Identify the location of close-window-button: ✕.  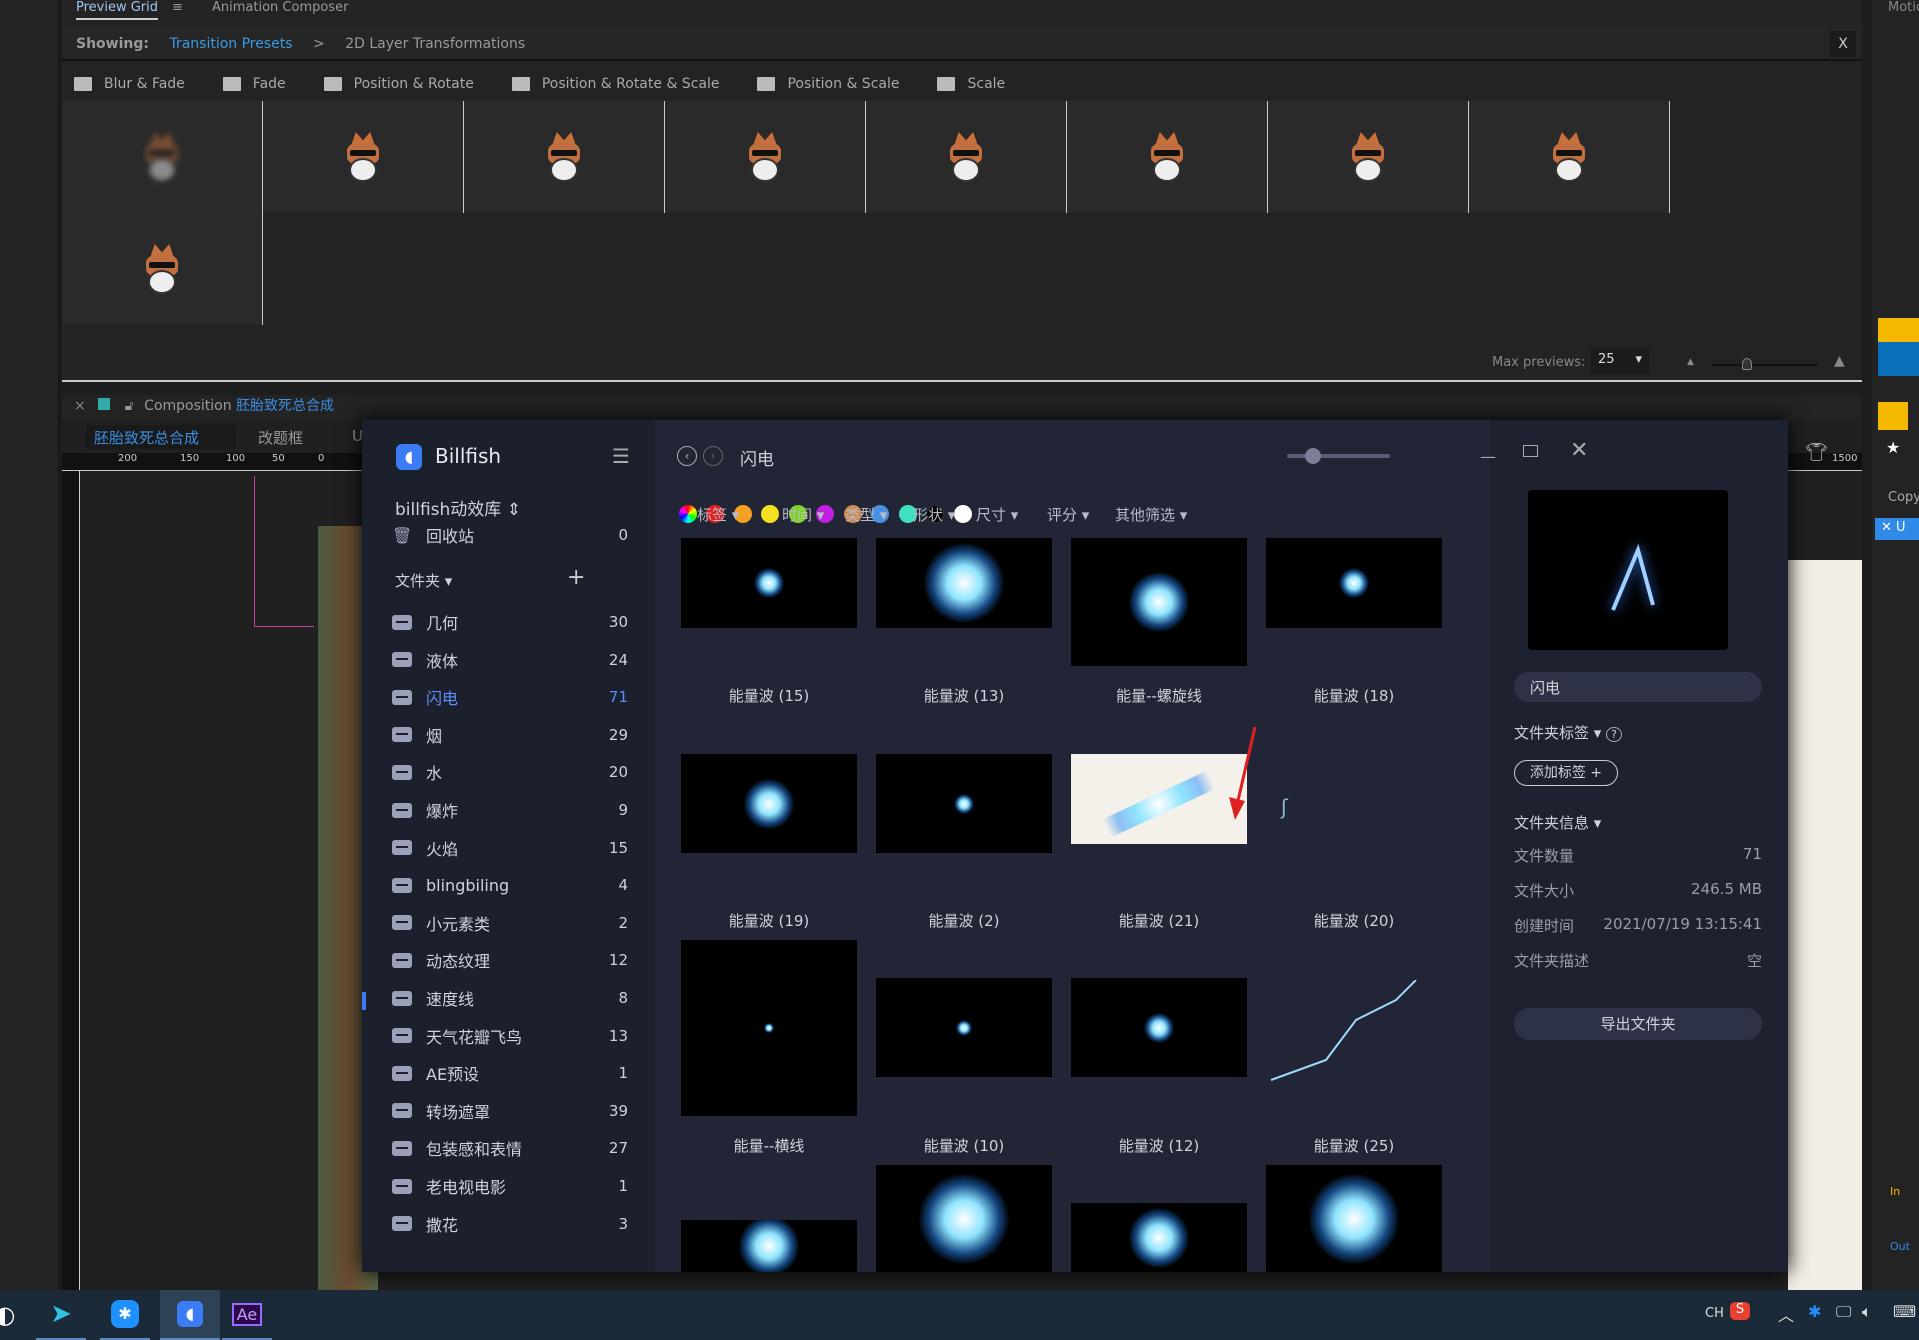
(1579, 450).